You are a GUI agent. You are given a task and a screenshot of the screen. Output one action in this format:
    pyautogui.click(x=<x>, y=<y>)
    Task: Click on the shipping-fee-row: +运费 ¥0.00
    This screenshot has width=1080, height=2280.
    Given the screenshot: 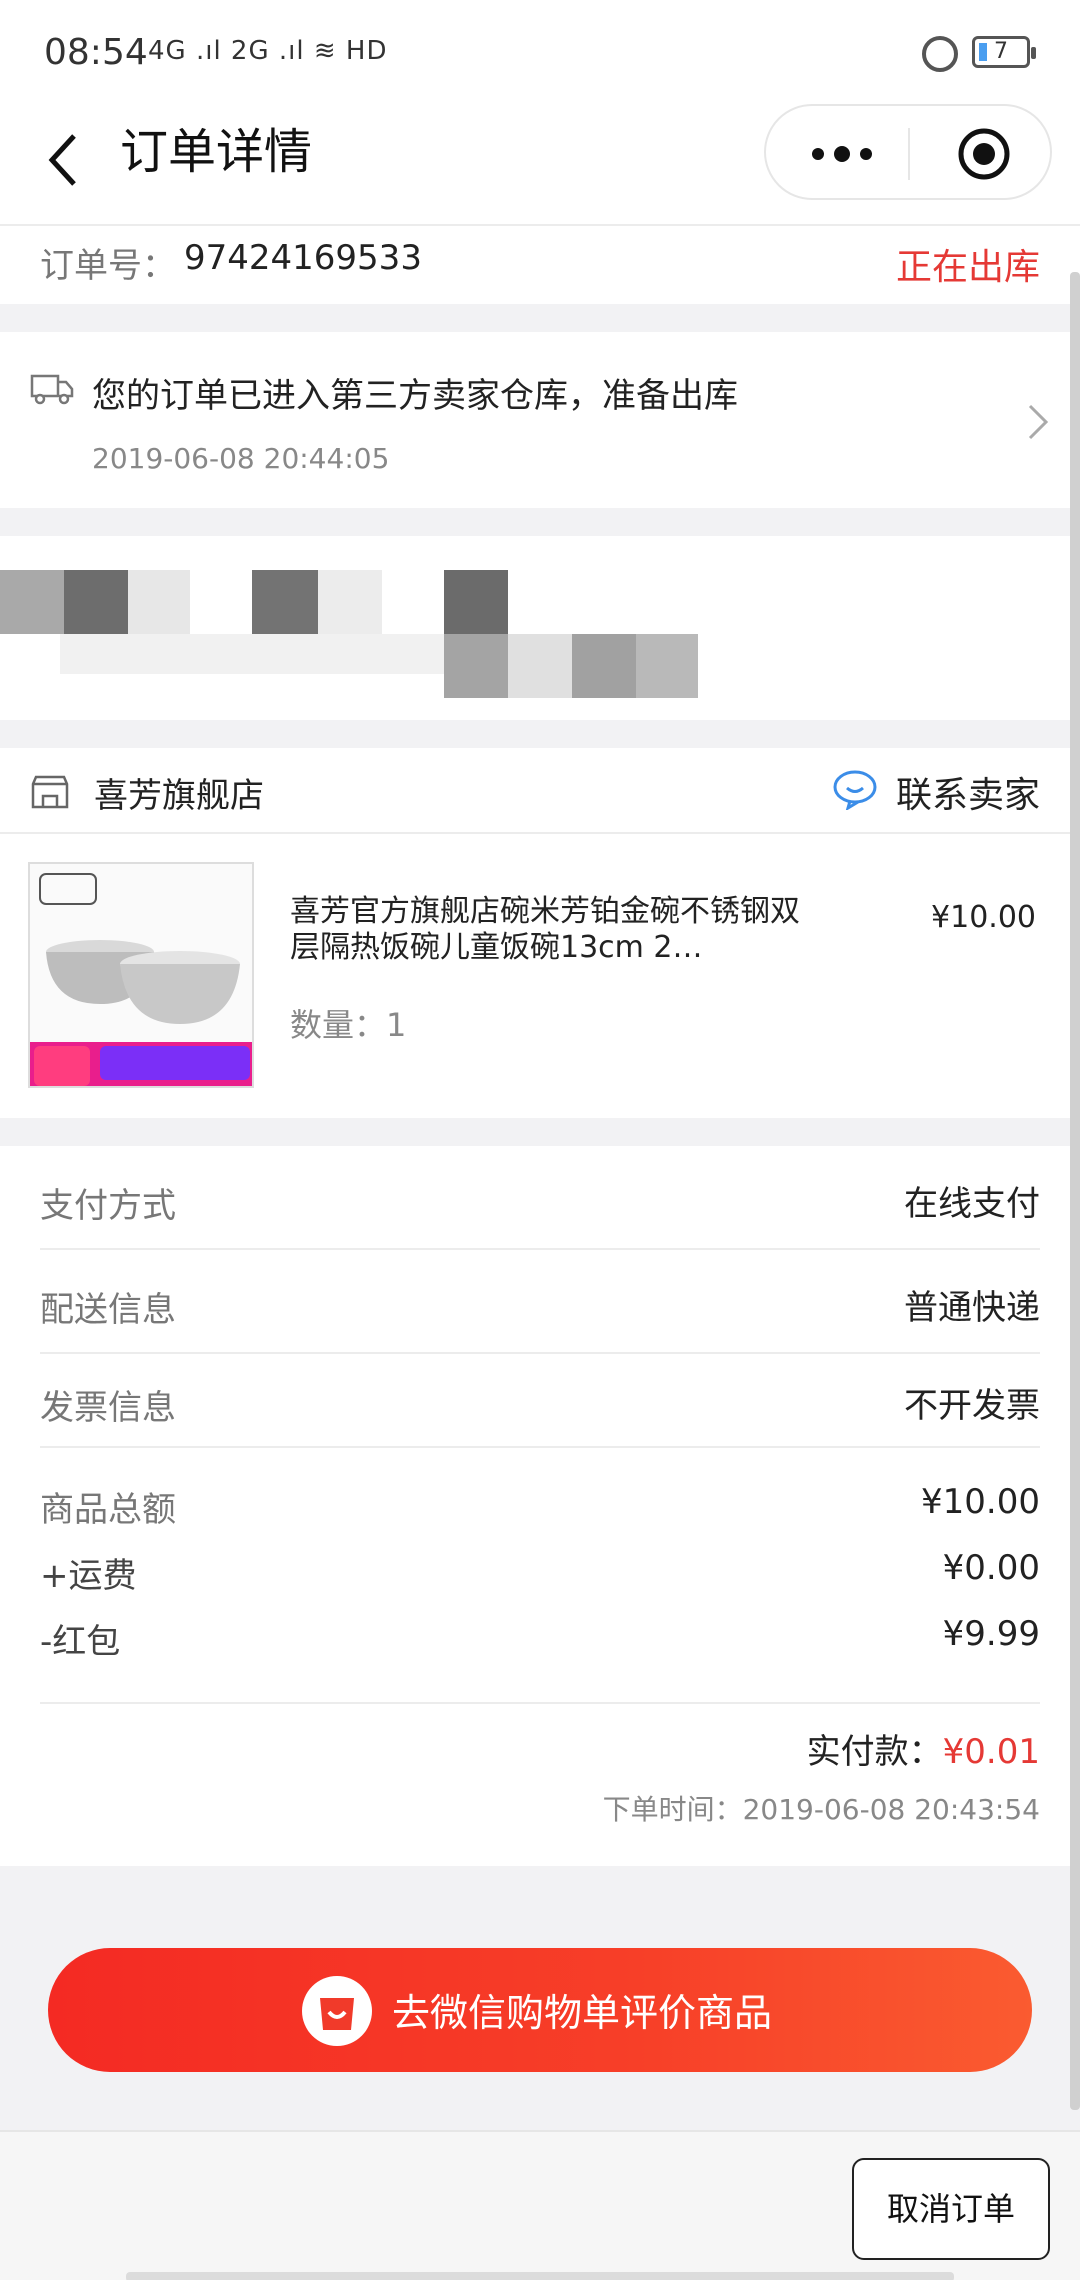 What is the action you would take?
    pyautogui.click(x=540, y=1578)
    